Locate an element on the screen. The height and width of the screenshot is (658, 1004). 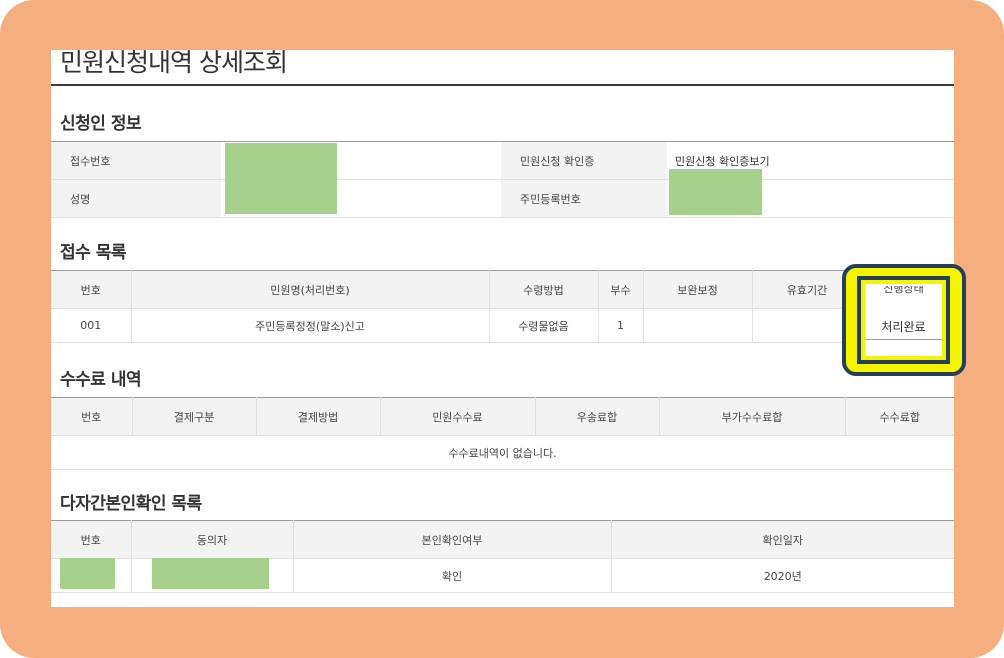
table-header-row: 번호 민원명(처리번호) 수령방법 부수 보완보정 유효기간 진행상태 is located at coordinates (502, 289).